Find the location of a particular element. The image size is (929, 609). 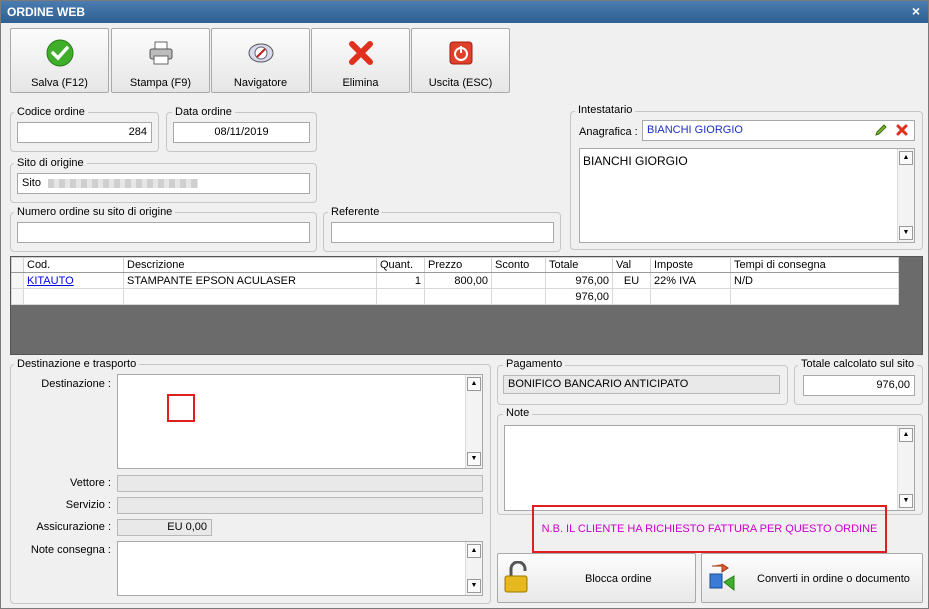

cell-tax: 22% IVA is located at coordinates (690, 280).